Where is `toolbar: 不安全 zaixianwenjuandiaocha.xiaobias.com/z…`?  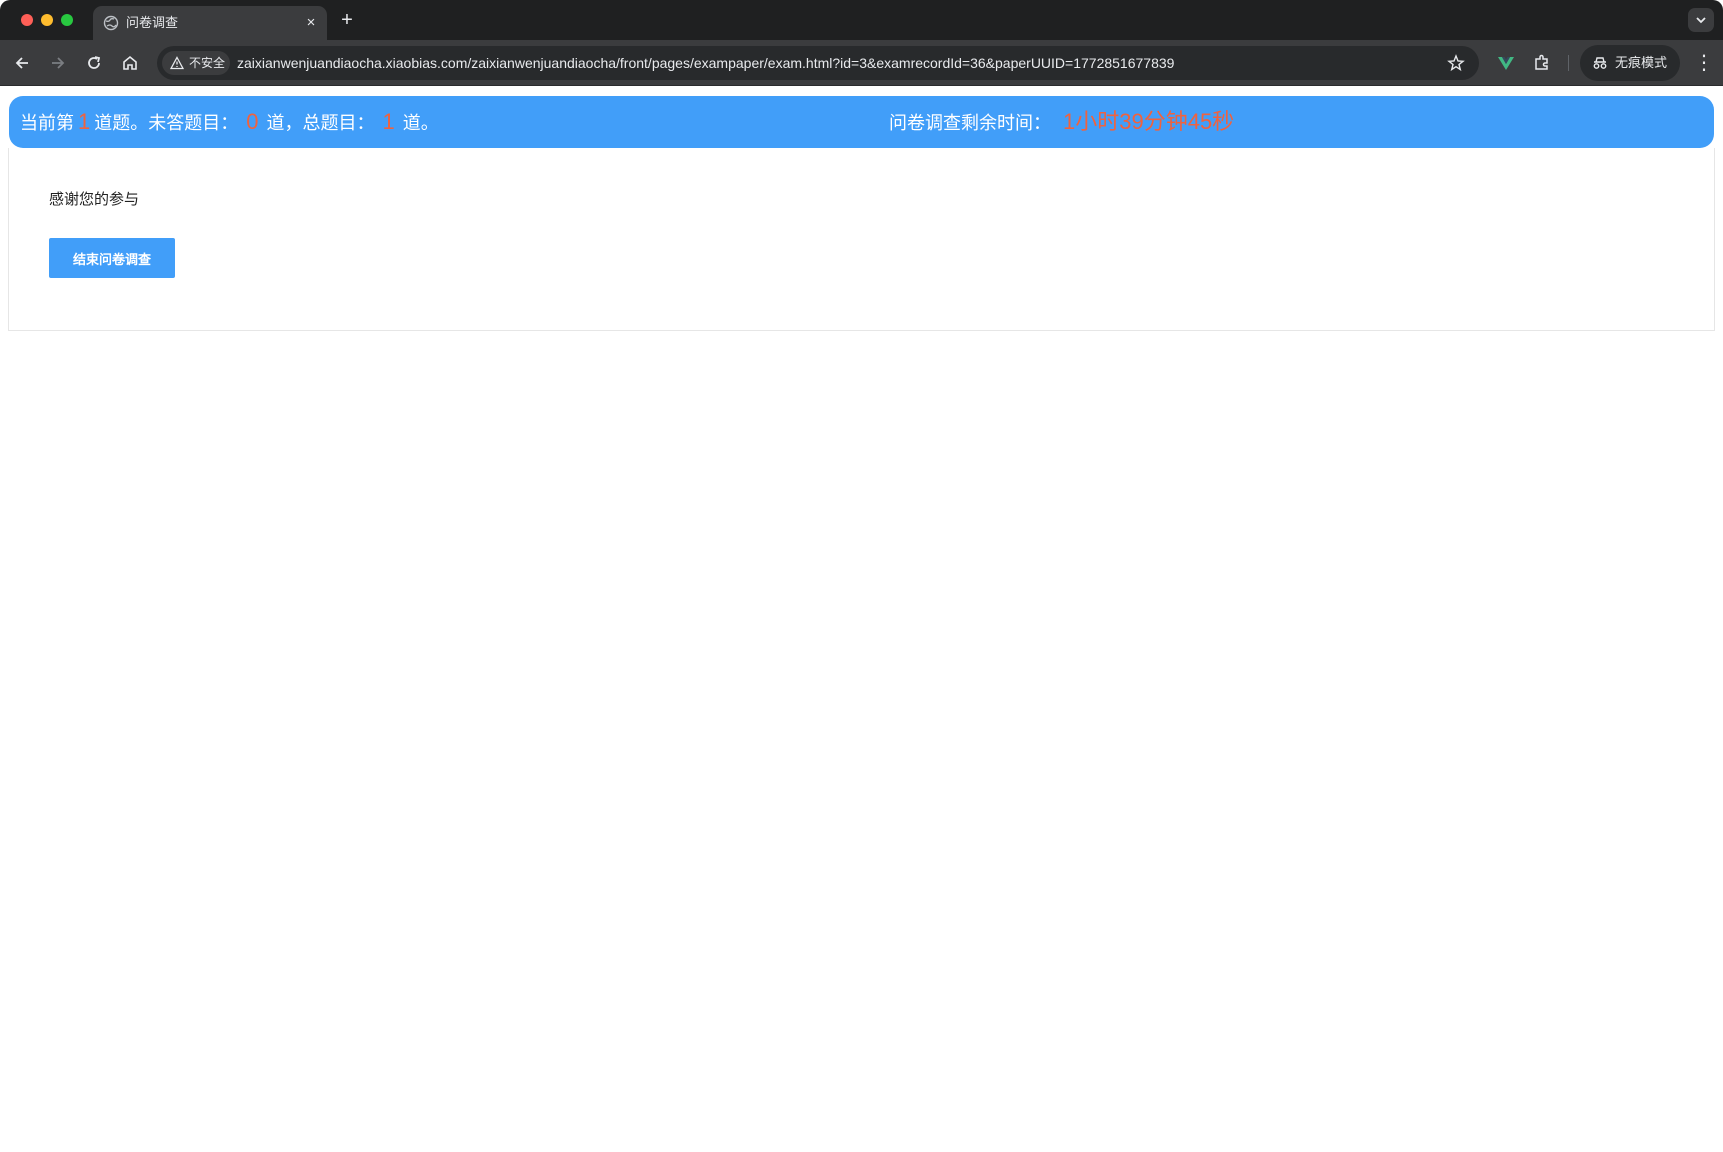 toolbar: 不安全 zaixianwenjuandiaocha.xiaobias.com/z… is located at coordinates (861, 63).